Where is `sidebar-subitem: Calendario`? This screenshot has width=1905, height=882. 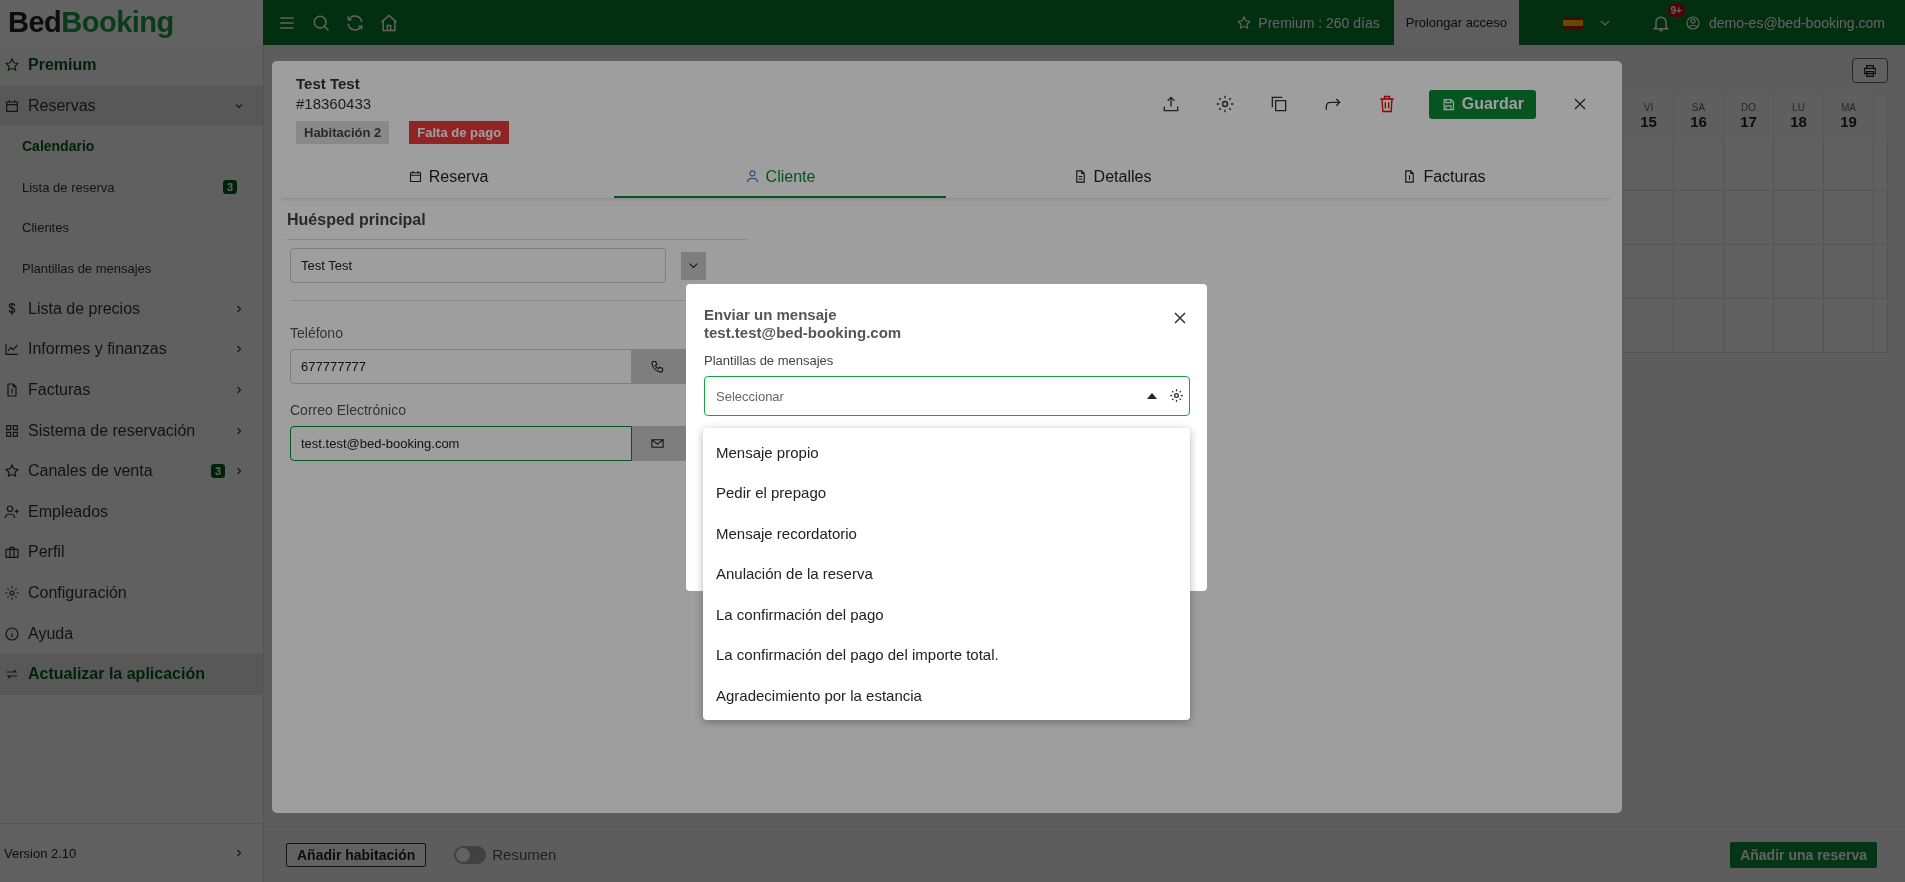
sidebar-subitem: Calendario is located at coordinates (131, 146).